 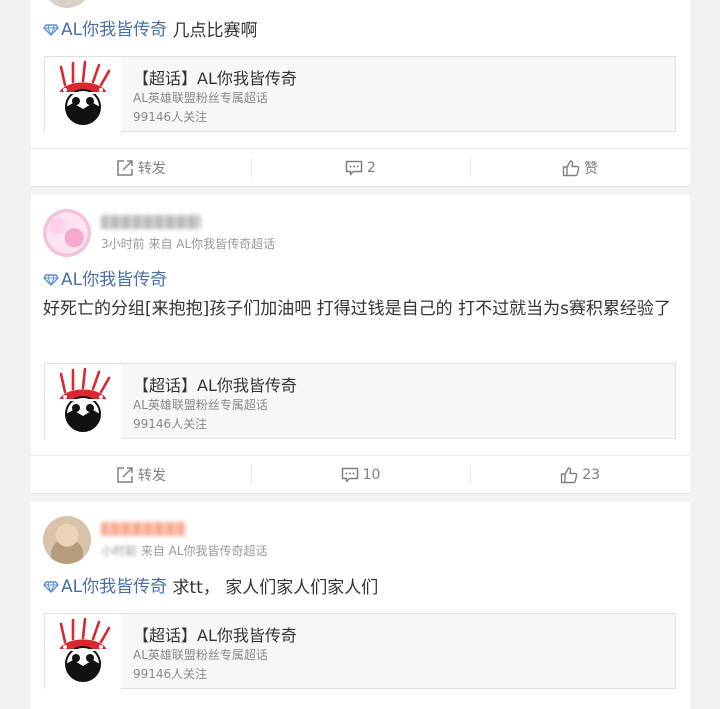 I want to click on like-button: 23, so click(x=580, y=474).